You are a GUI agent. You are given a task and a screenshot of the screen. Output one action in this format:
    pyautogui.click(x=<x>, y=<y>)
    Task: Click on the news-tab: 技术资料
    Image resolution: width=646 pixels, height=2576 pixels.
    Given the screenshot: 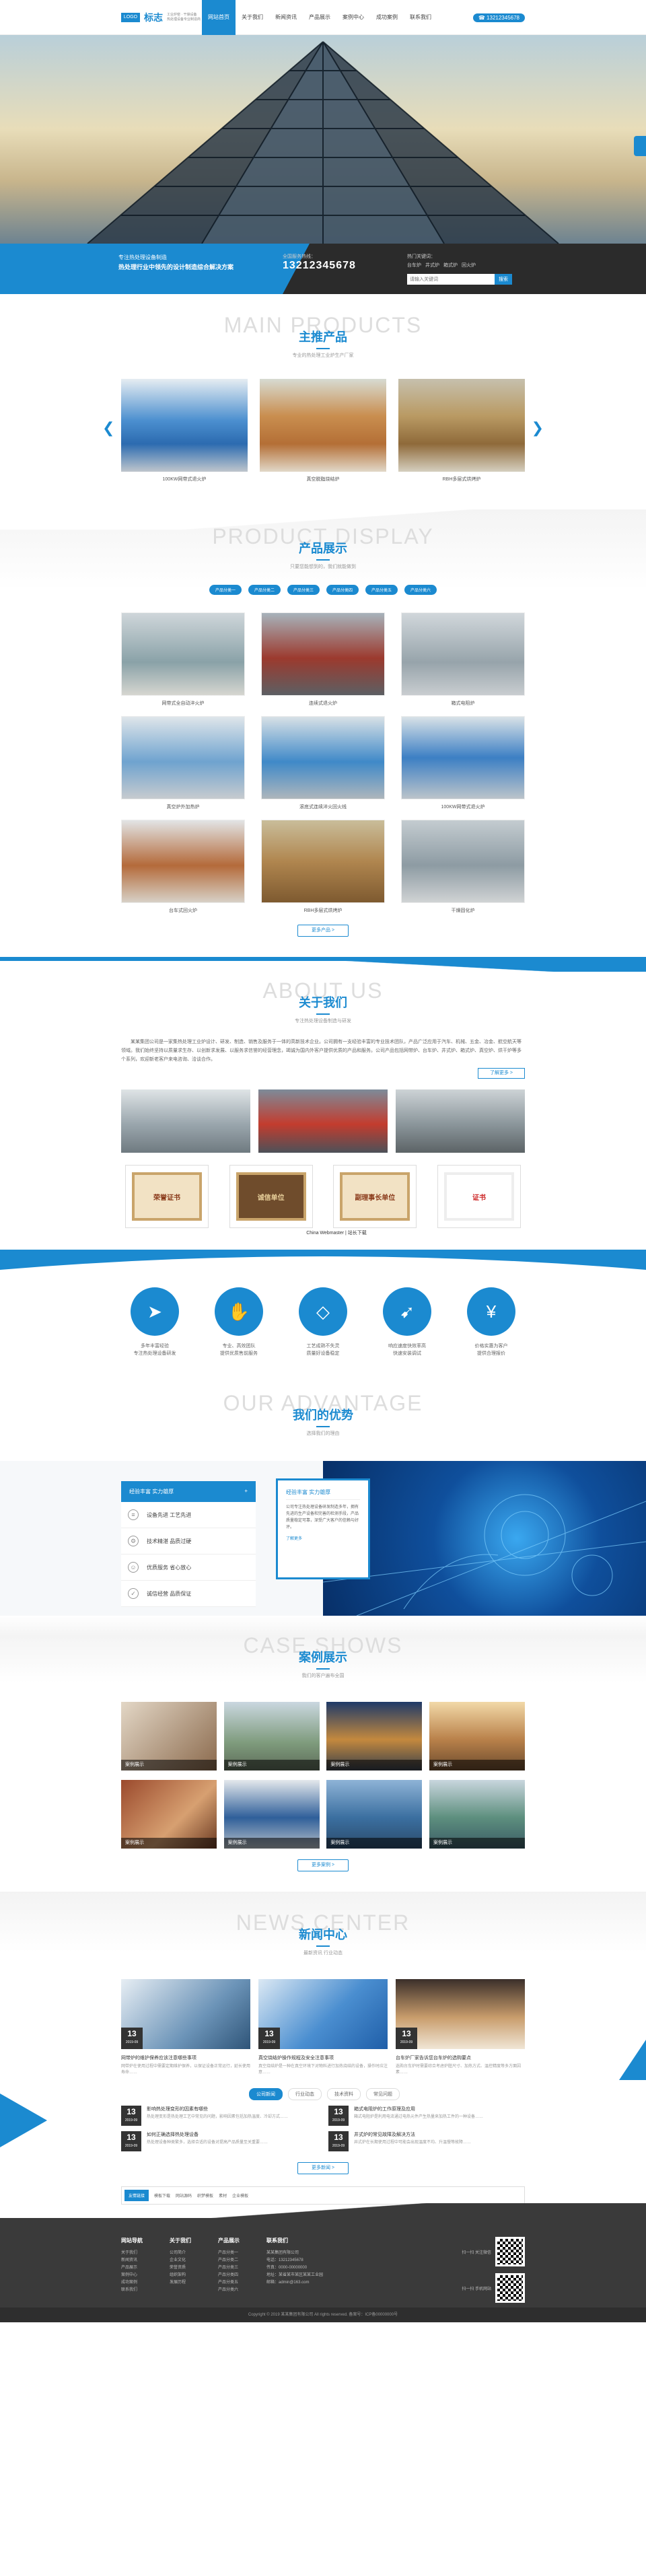 What is the action you would take?
    pyautogui.click(x=344, y=2094)
    